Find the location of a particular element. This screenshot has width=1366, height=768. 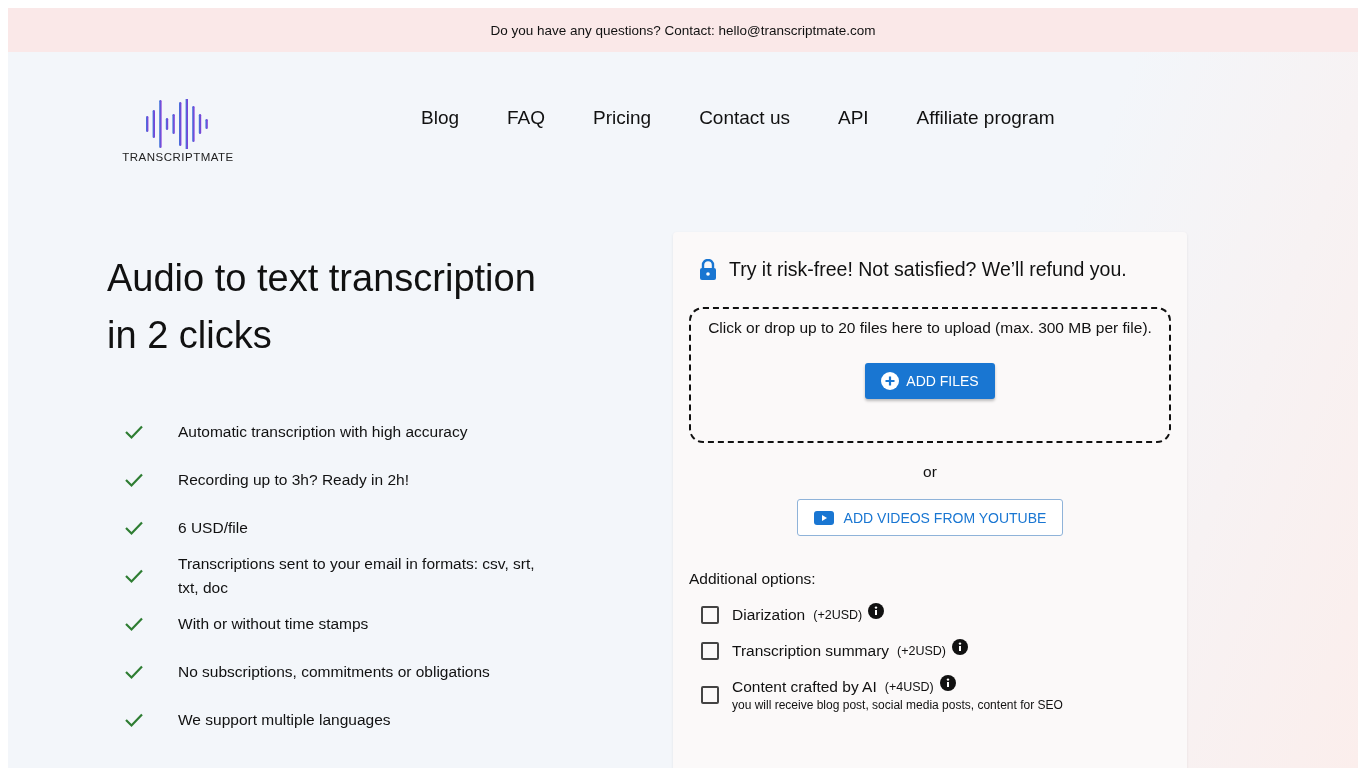

nav-link: FAQ is located at coordinates (526, 118).